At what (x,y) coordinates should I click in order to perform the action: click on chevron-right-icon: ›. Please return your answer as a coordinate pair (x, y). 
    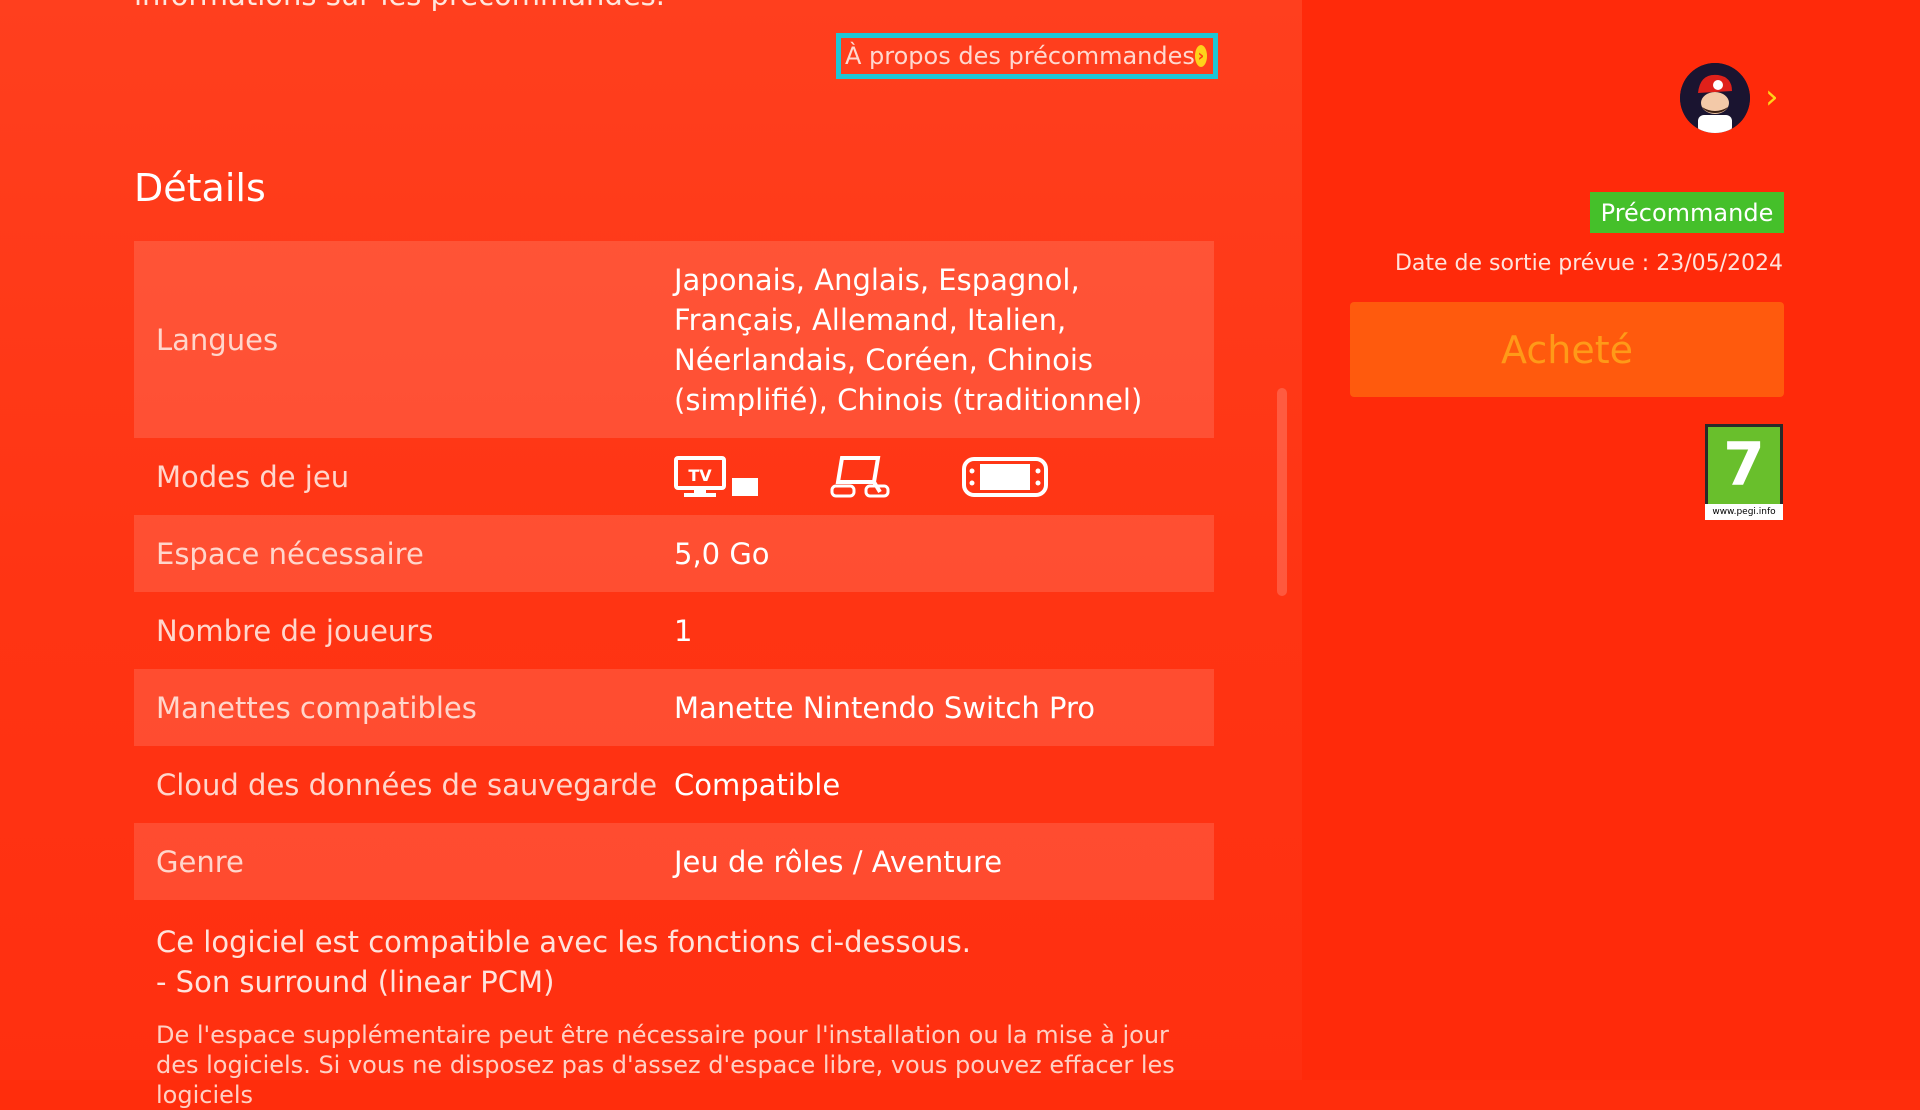
    Looking at the image, I should click on (1772, 97).